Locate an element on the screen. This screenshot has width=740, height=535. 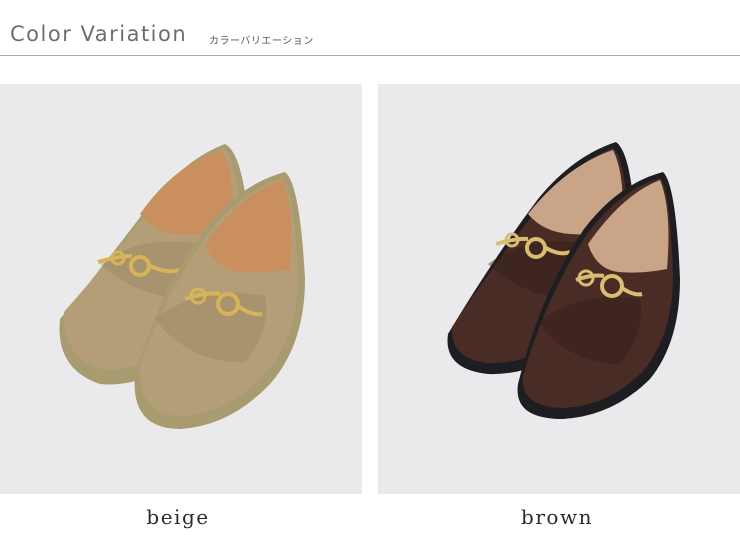
header-divider is located at coordinates (370, 55).